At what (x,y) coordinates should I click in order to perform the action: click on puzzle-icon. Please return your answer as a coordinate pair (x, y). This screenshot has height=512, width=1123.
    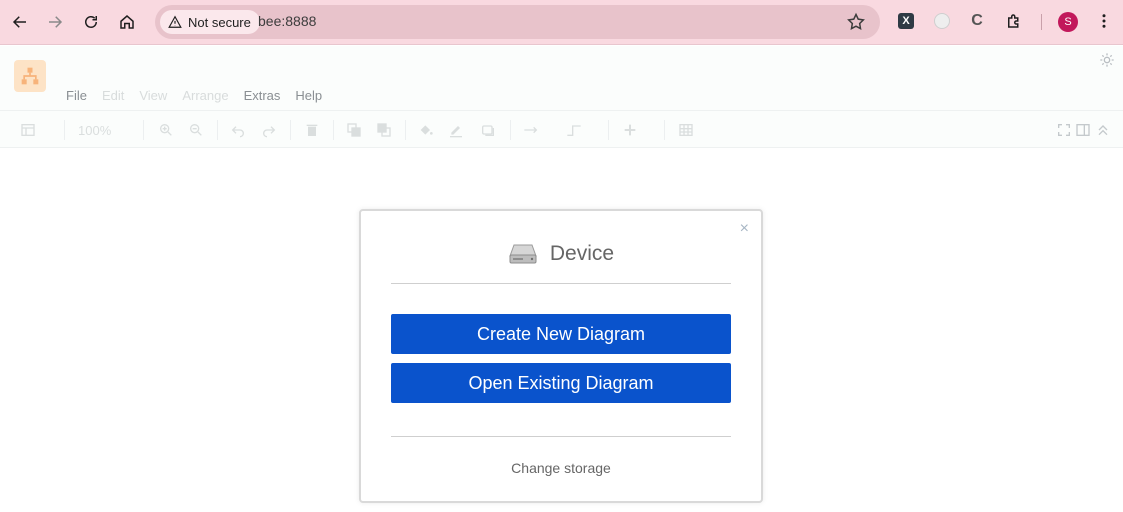
    Looking at the image, I should click on (1013, 21).